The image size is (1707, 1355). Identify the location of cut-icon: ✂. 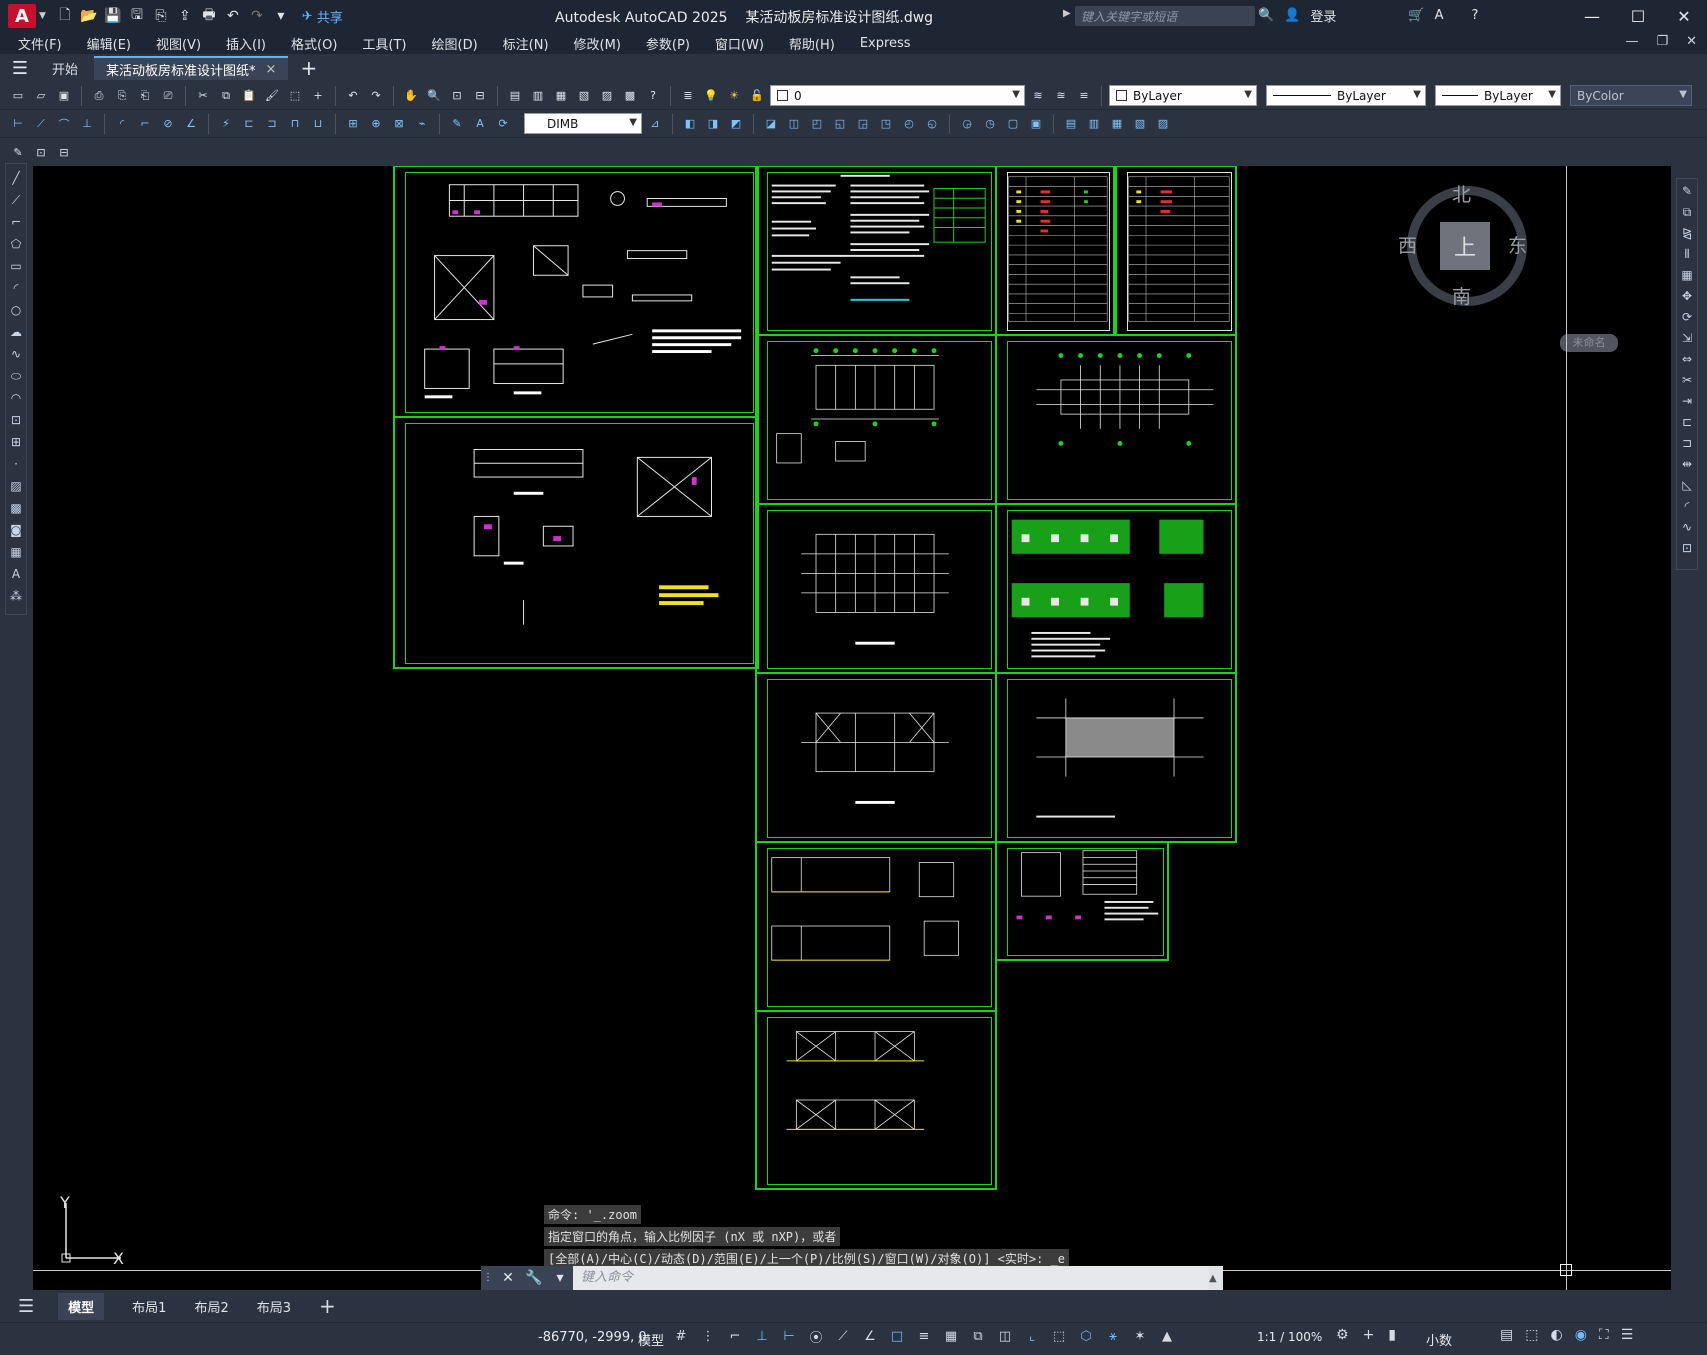
(203, 96).